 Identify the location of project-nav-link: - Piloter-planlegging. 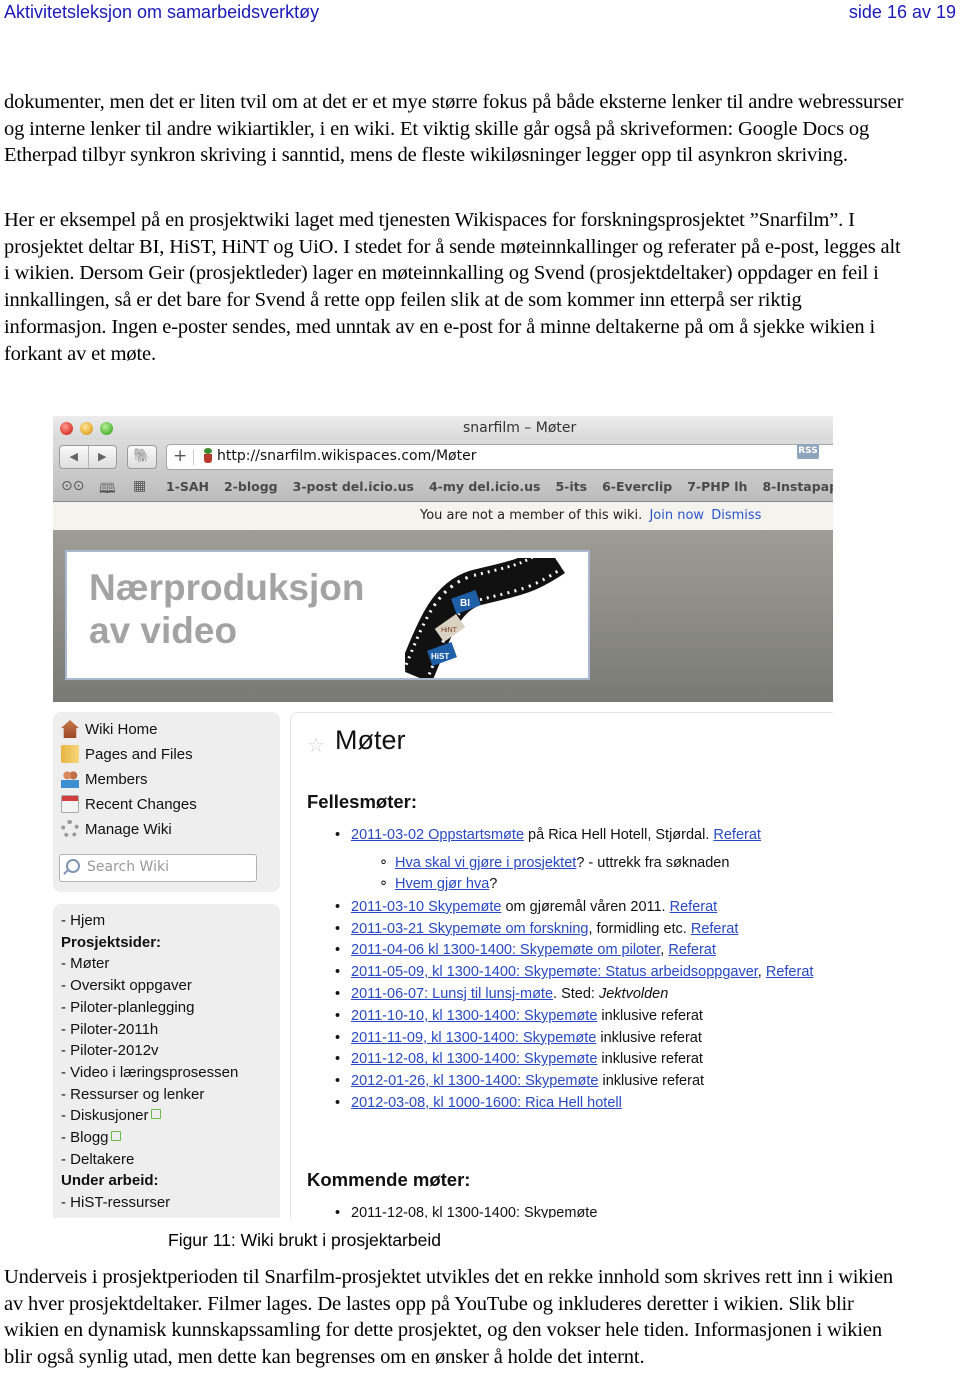
(127, 1007).